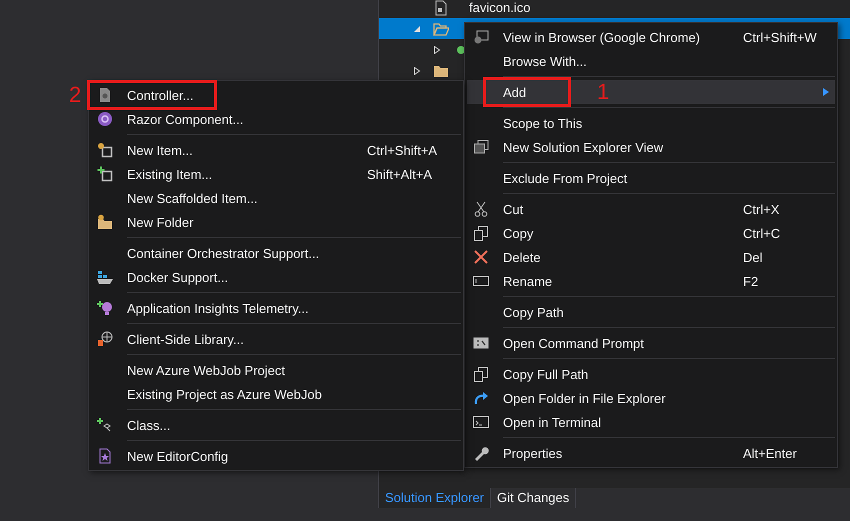 The width and height of the screenshot is (850, 521). What do you see at coordinates (603, 92) in the screenshot?
I see `callout-number: 1` at bounding box center [603, 92].